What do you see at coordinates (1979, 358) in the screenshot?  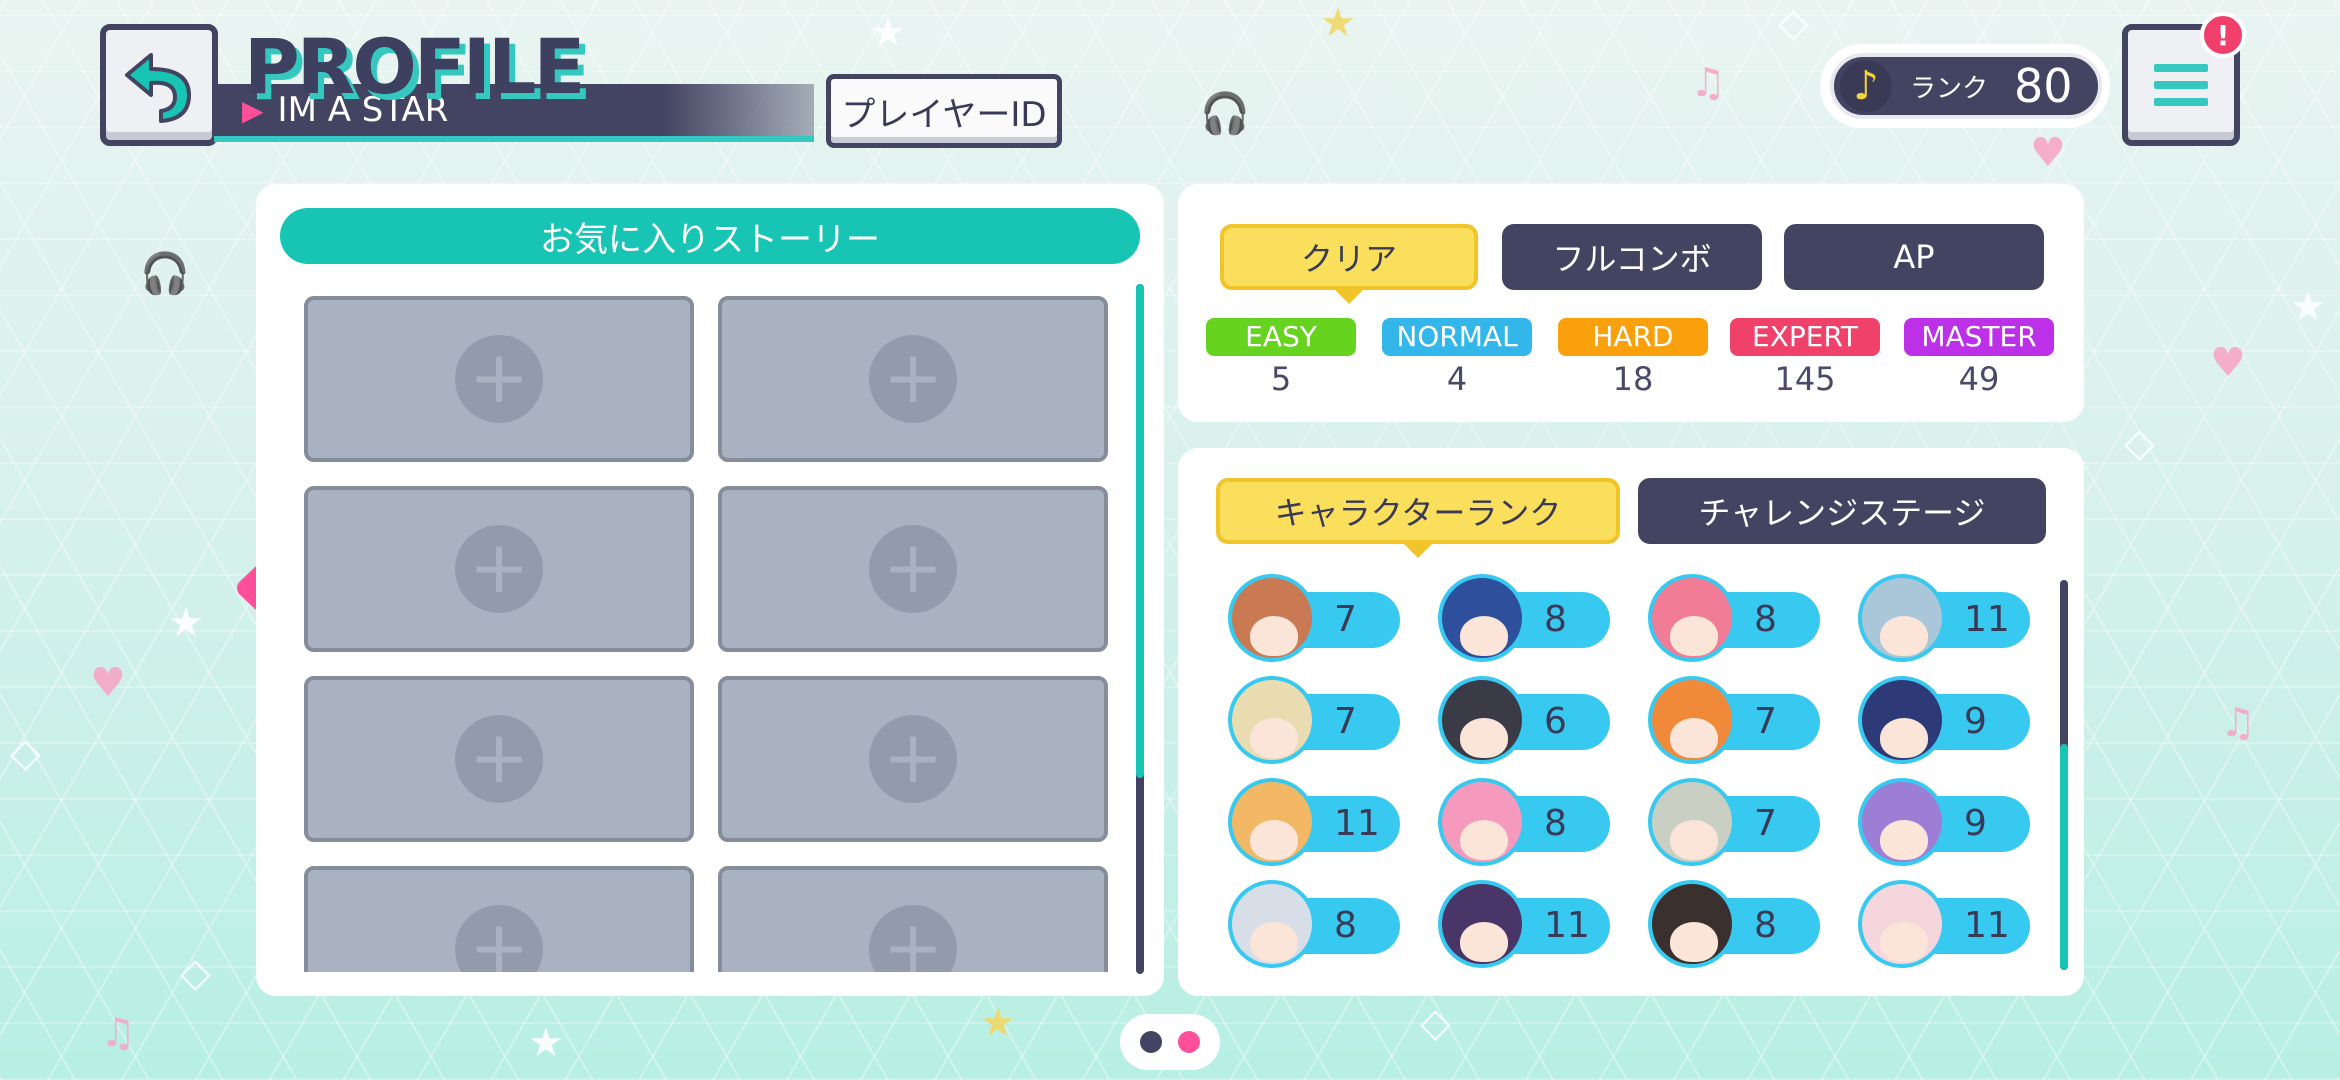 I see `difficulty-master: MASTER 49` at bounding box center [1979, 358].